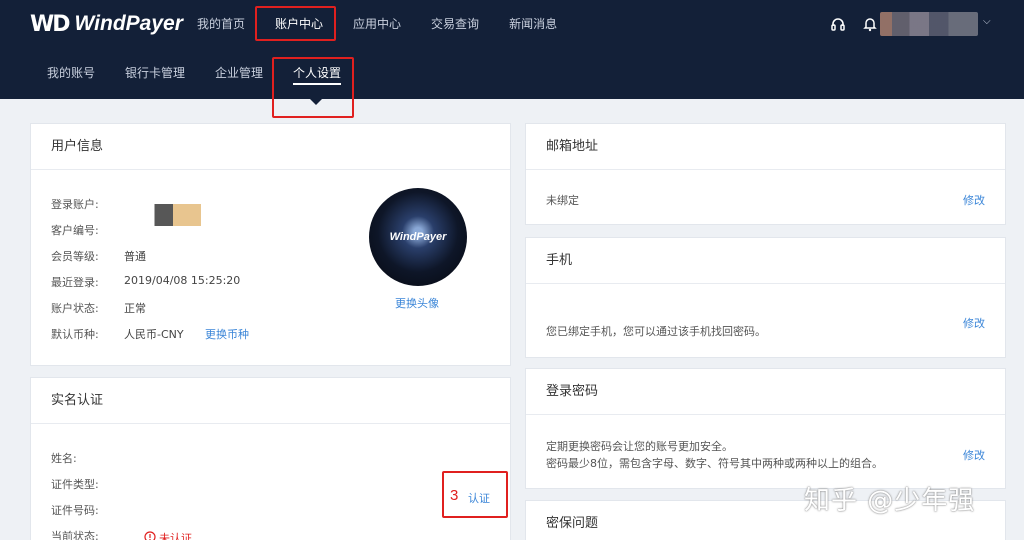 This screenshot has height=540, width=1024. What do you see at coordinates (929, 24) in the screenshot?
I see `user-avatar-name` at bounding box center [929, 24].